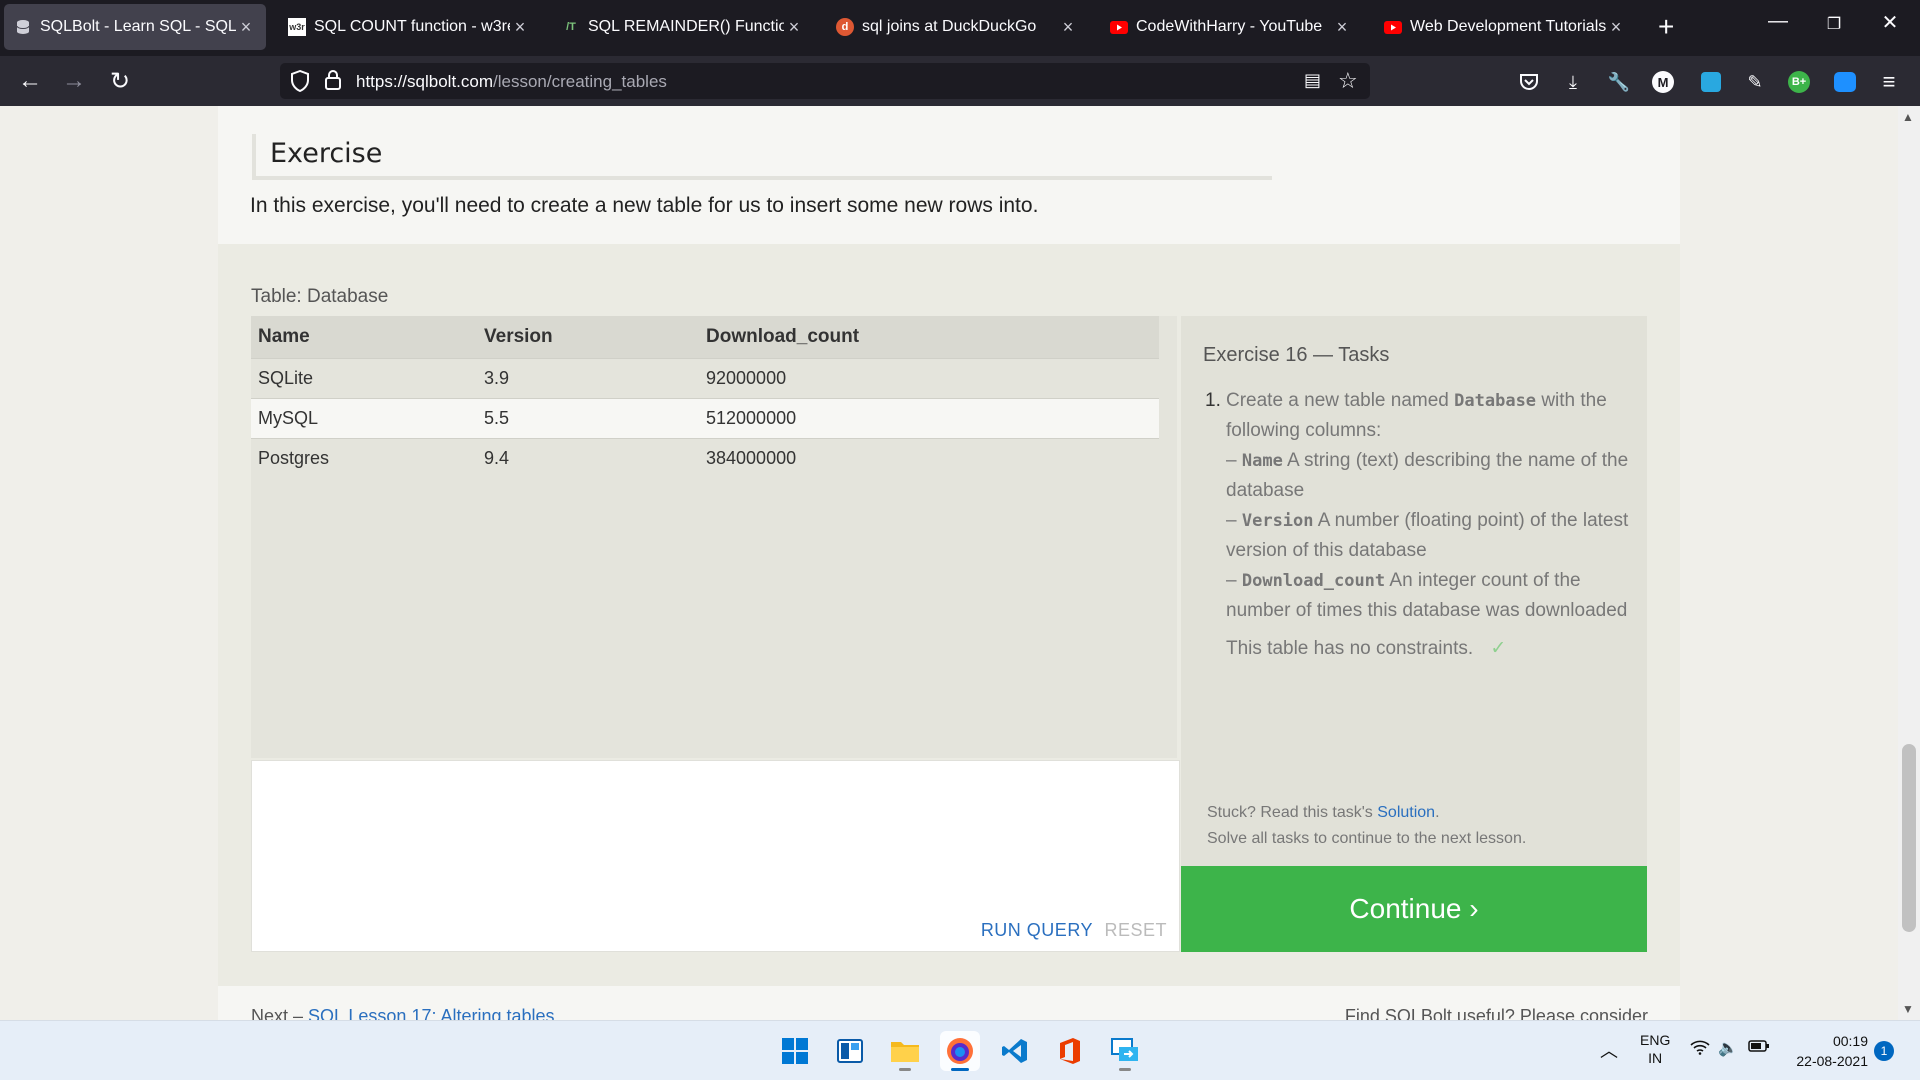 This screenshot has height=1080, width=1920. I want to click on extension-b-icon: B+, so click(1799, 82).